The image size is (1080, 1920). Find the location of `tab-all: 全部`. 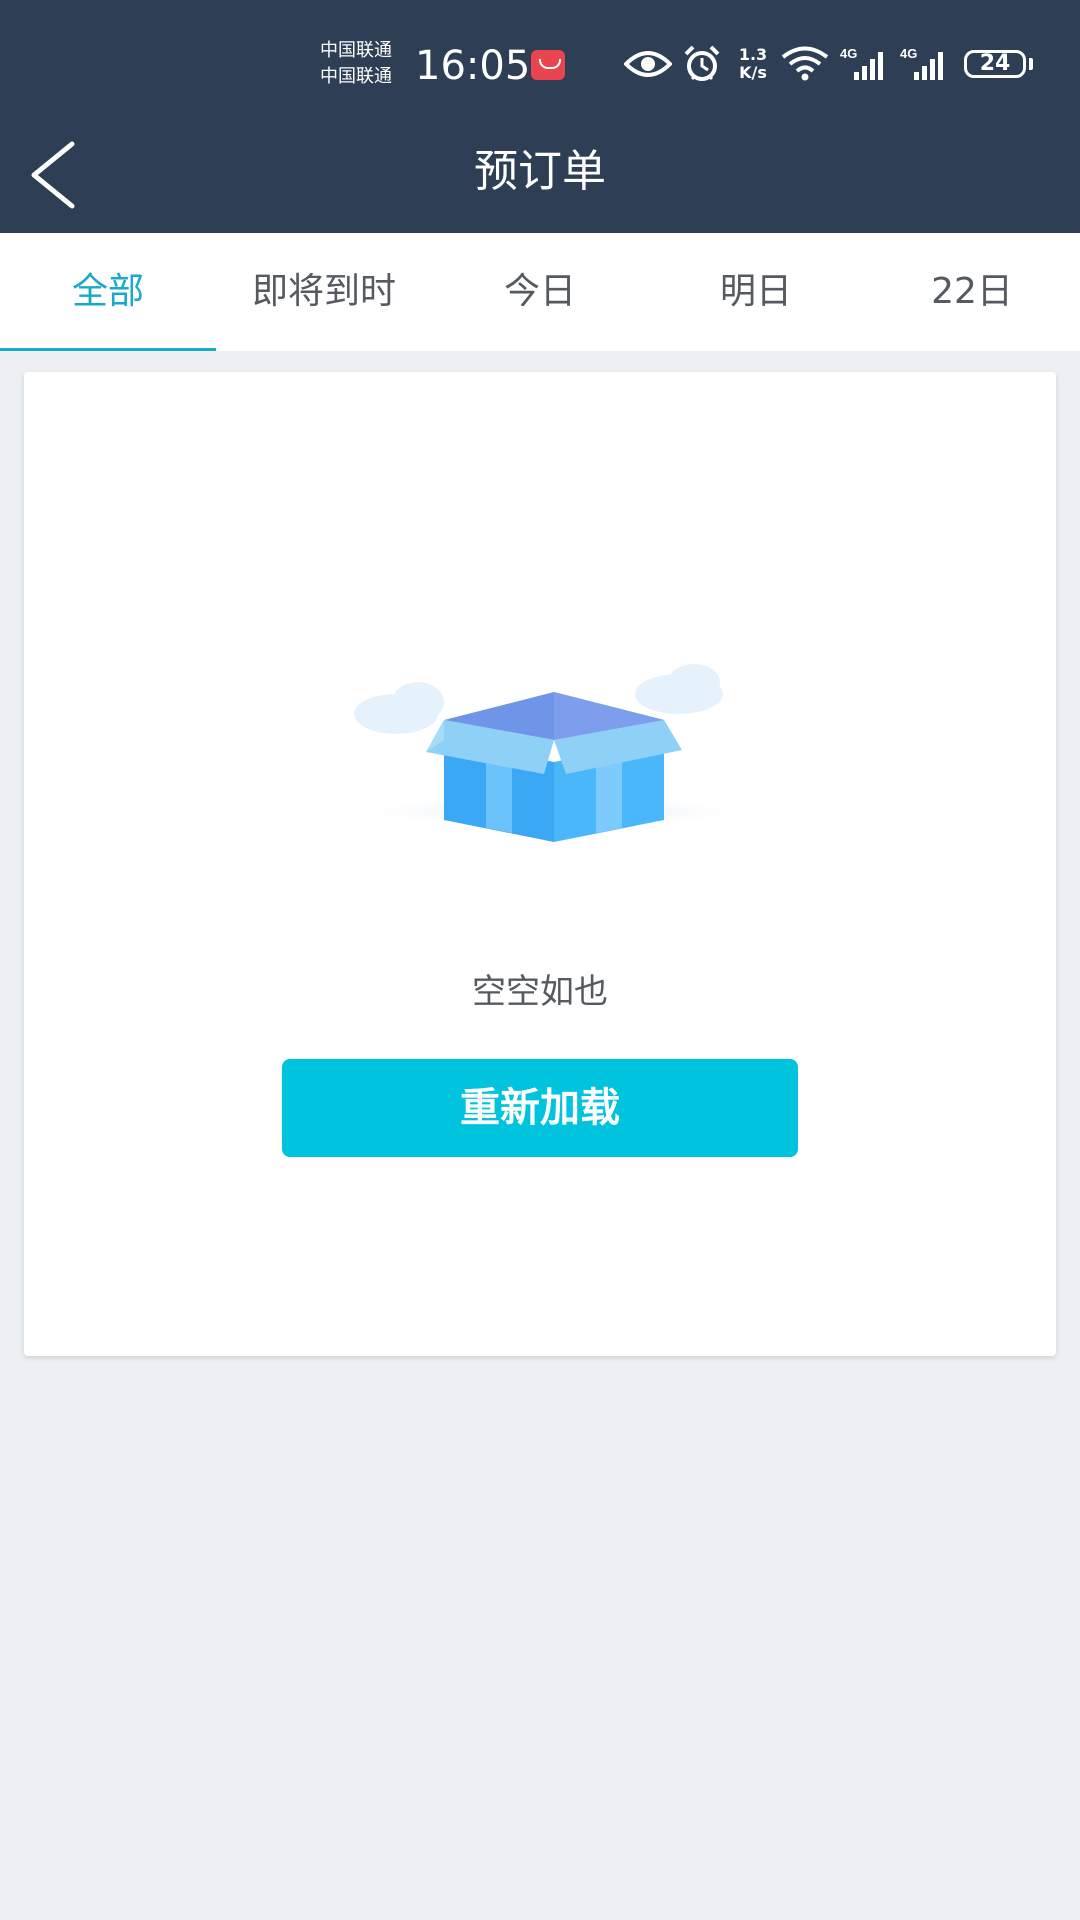

tab-all: 全部 is located at coordinates (108, 292).